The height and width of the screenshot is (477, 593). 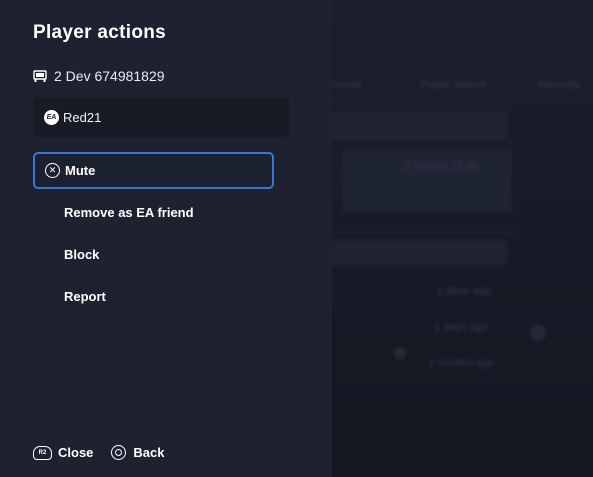 I want to click on bg-avatar-dot, so click(x=538, y=333).